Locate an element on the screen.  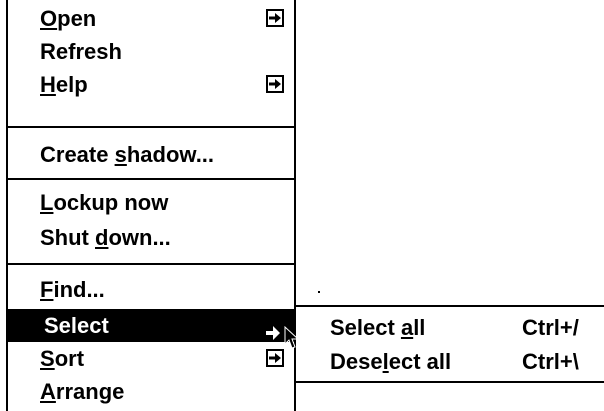
menu-item-label: Refresh is located at coordinates (81, 51).